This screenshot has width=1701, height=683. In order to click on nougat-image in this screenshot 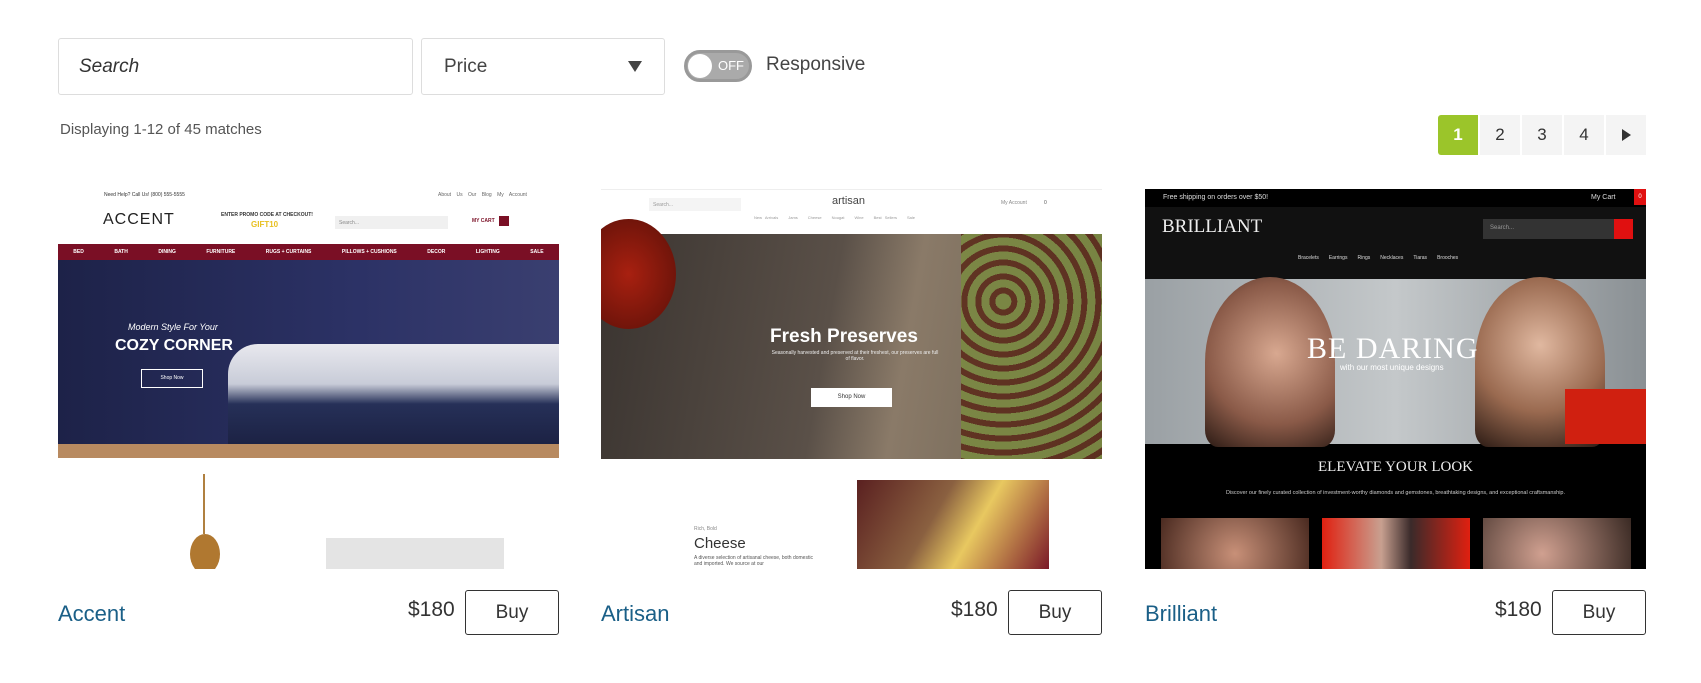, I will do `click(1031, 346)`.